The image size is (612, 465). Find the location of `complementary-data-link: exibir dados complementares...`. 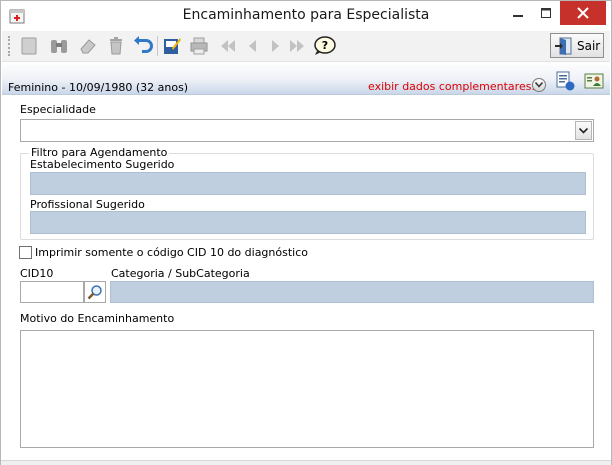

complementary-data-link: exibir dados complementares... is located at coordinates (455, 86).